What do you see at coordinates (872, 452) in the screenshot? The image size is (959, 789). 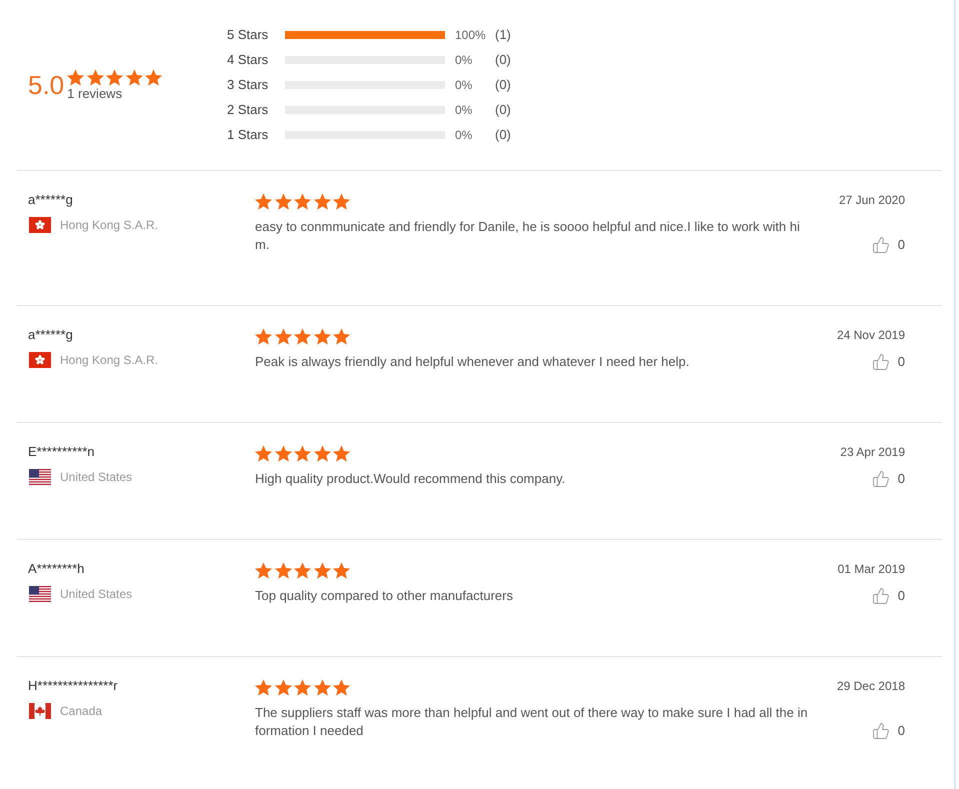 I see `review-date: 23 Apr 2019` at bounding box center [872, 452].